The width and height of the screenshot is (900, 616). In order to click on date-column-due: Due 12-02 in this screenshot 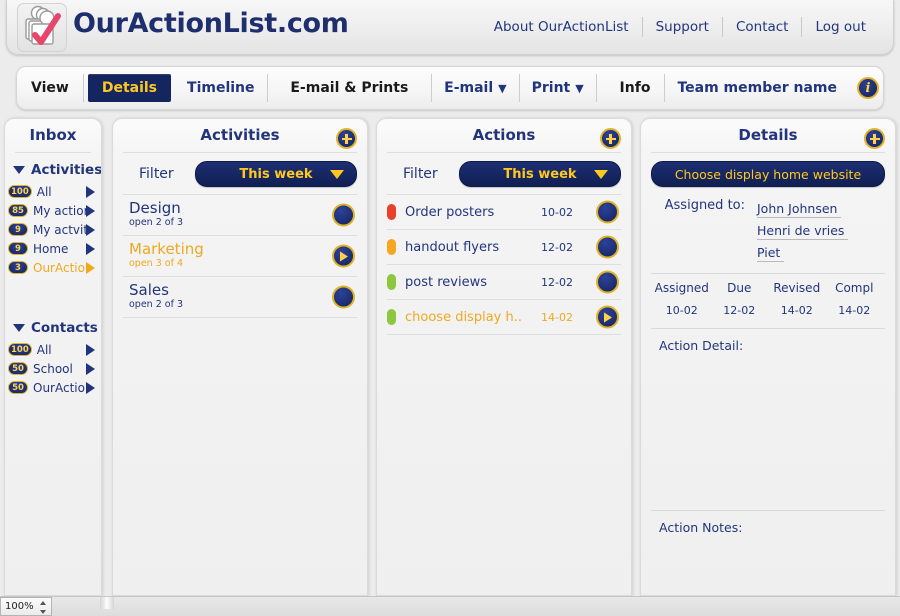, I will do `click(740, 299)`.